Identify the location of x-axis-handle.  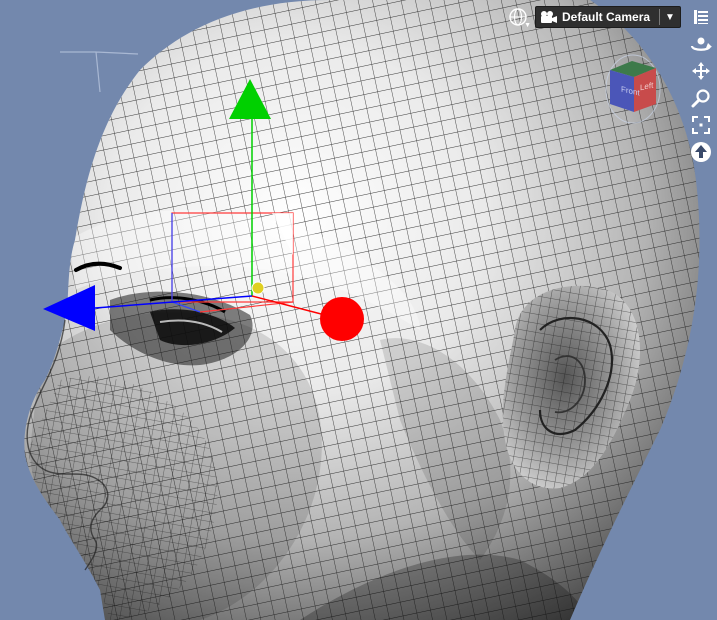
(342, 319).